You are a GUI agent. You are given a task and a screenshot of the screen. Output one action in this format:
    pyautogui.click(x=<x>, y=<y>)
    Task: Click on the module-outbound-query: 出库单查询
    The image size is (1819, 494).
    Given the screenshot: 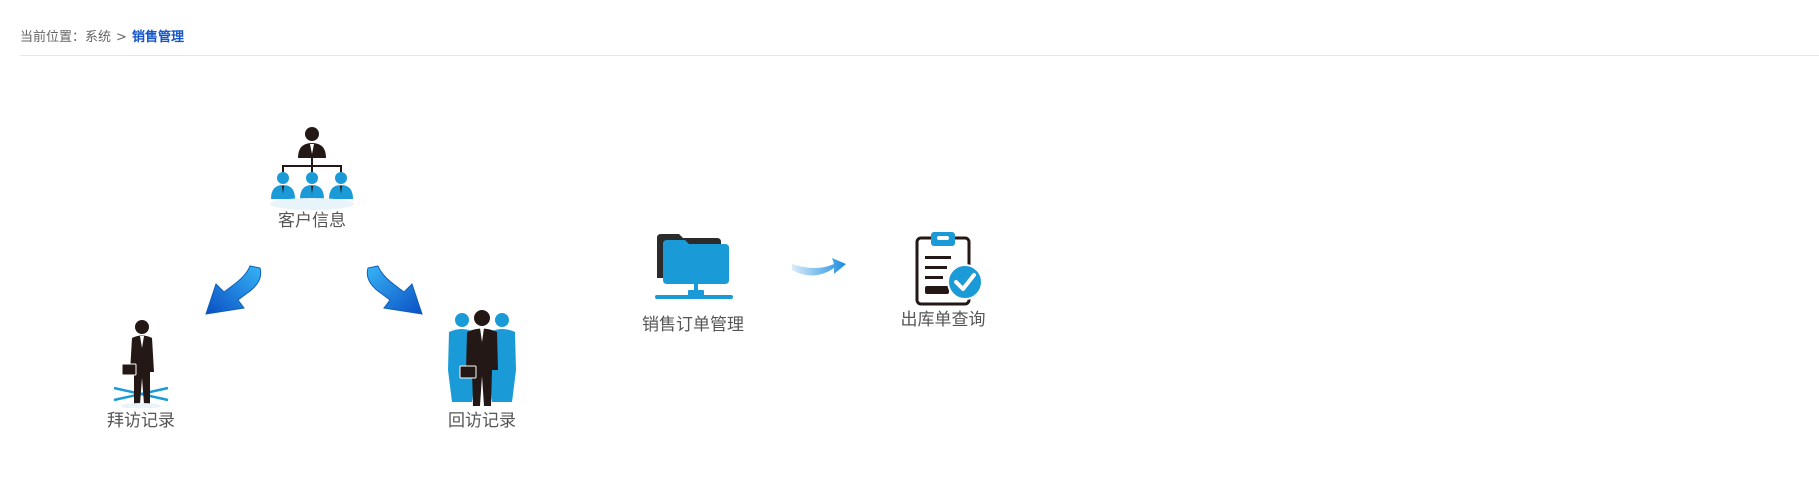 What is the action you would take?
    pyautogui.click(x=943, y=280)
    